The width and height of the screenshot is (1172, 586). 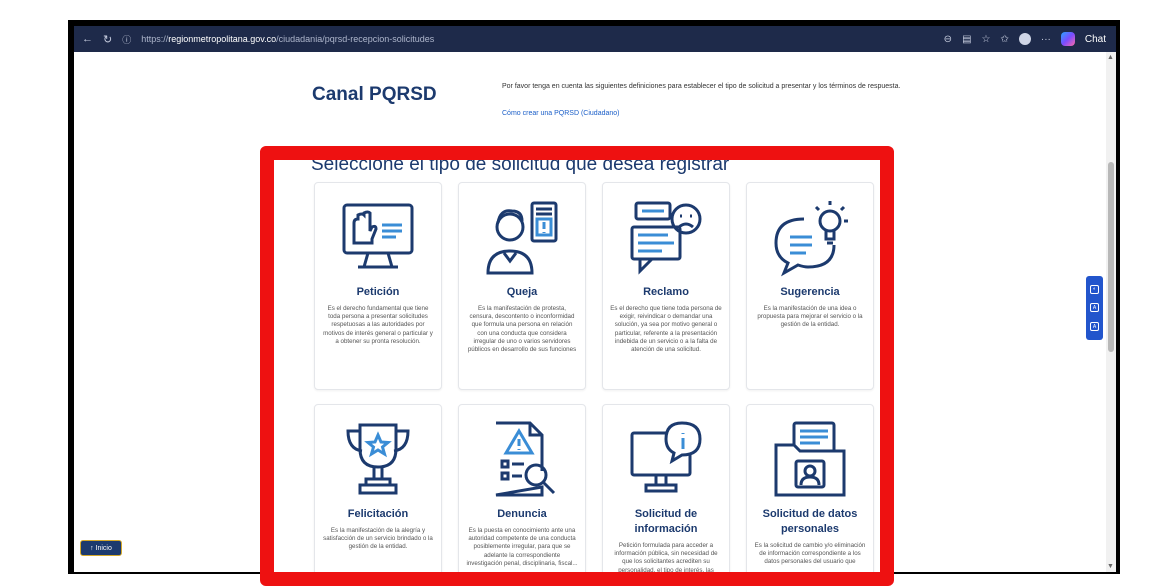 I want to click on trophy-icon, so click(x=378, y=459).